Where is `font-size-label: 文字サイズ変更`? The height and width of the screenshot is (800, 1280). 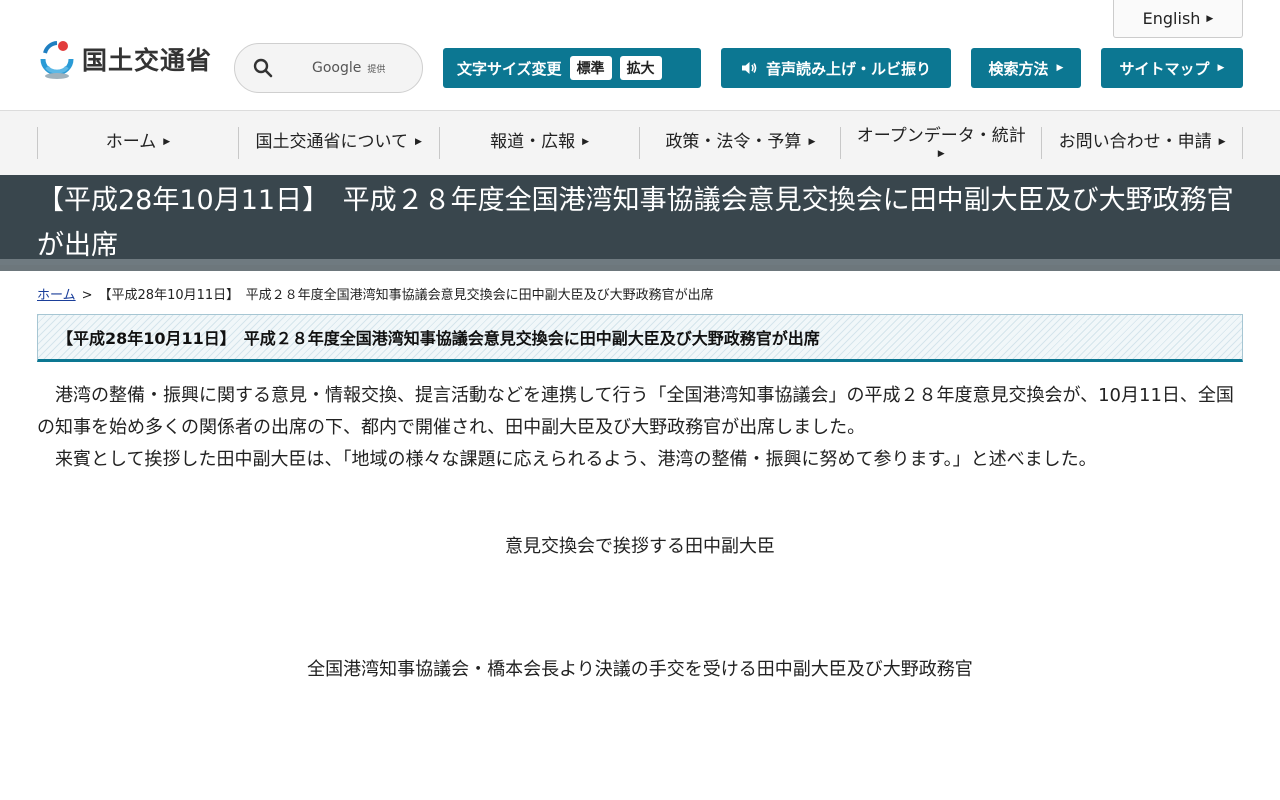 font-size-label: 文字サイズ変更 is located at coordinates (509, 68).